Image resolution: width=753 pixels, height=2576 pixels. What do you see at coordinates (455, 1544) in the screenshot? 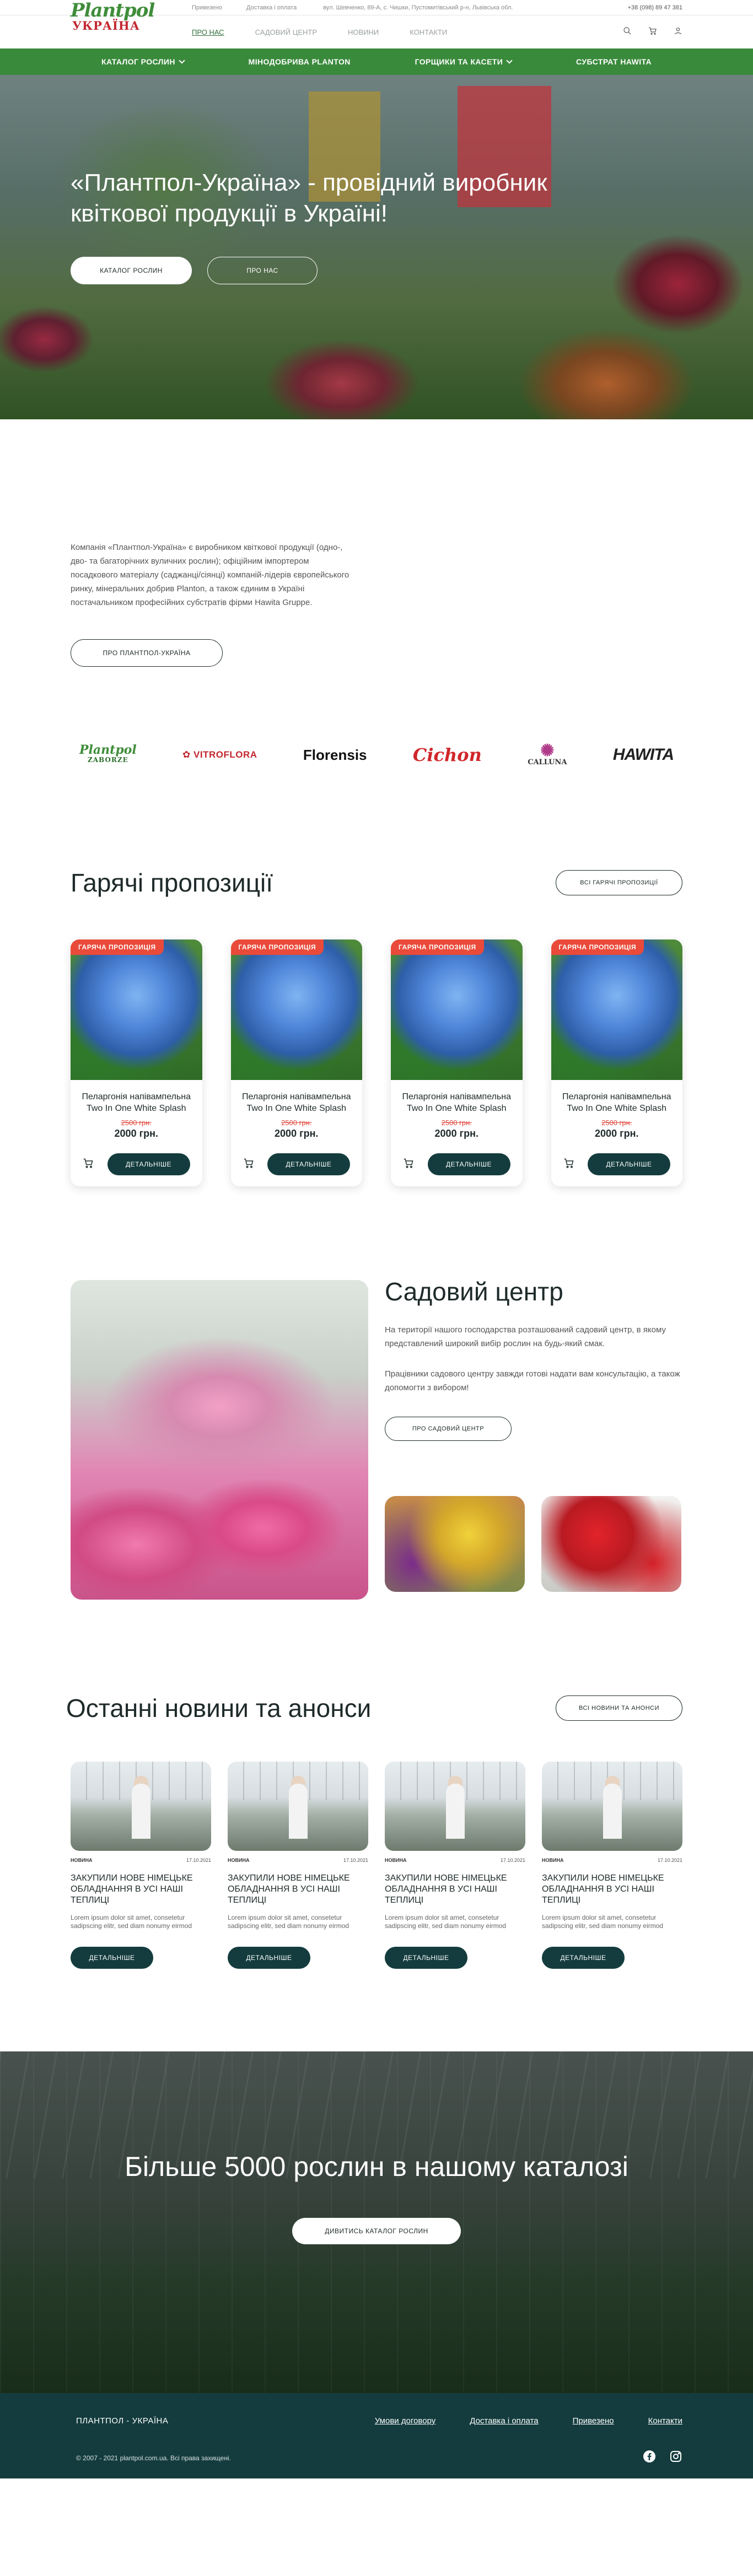
I see `garden-image-yellow` at bounding box center [455, 1544].